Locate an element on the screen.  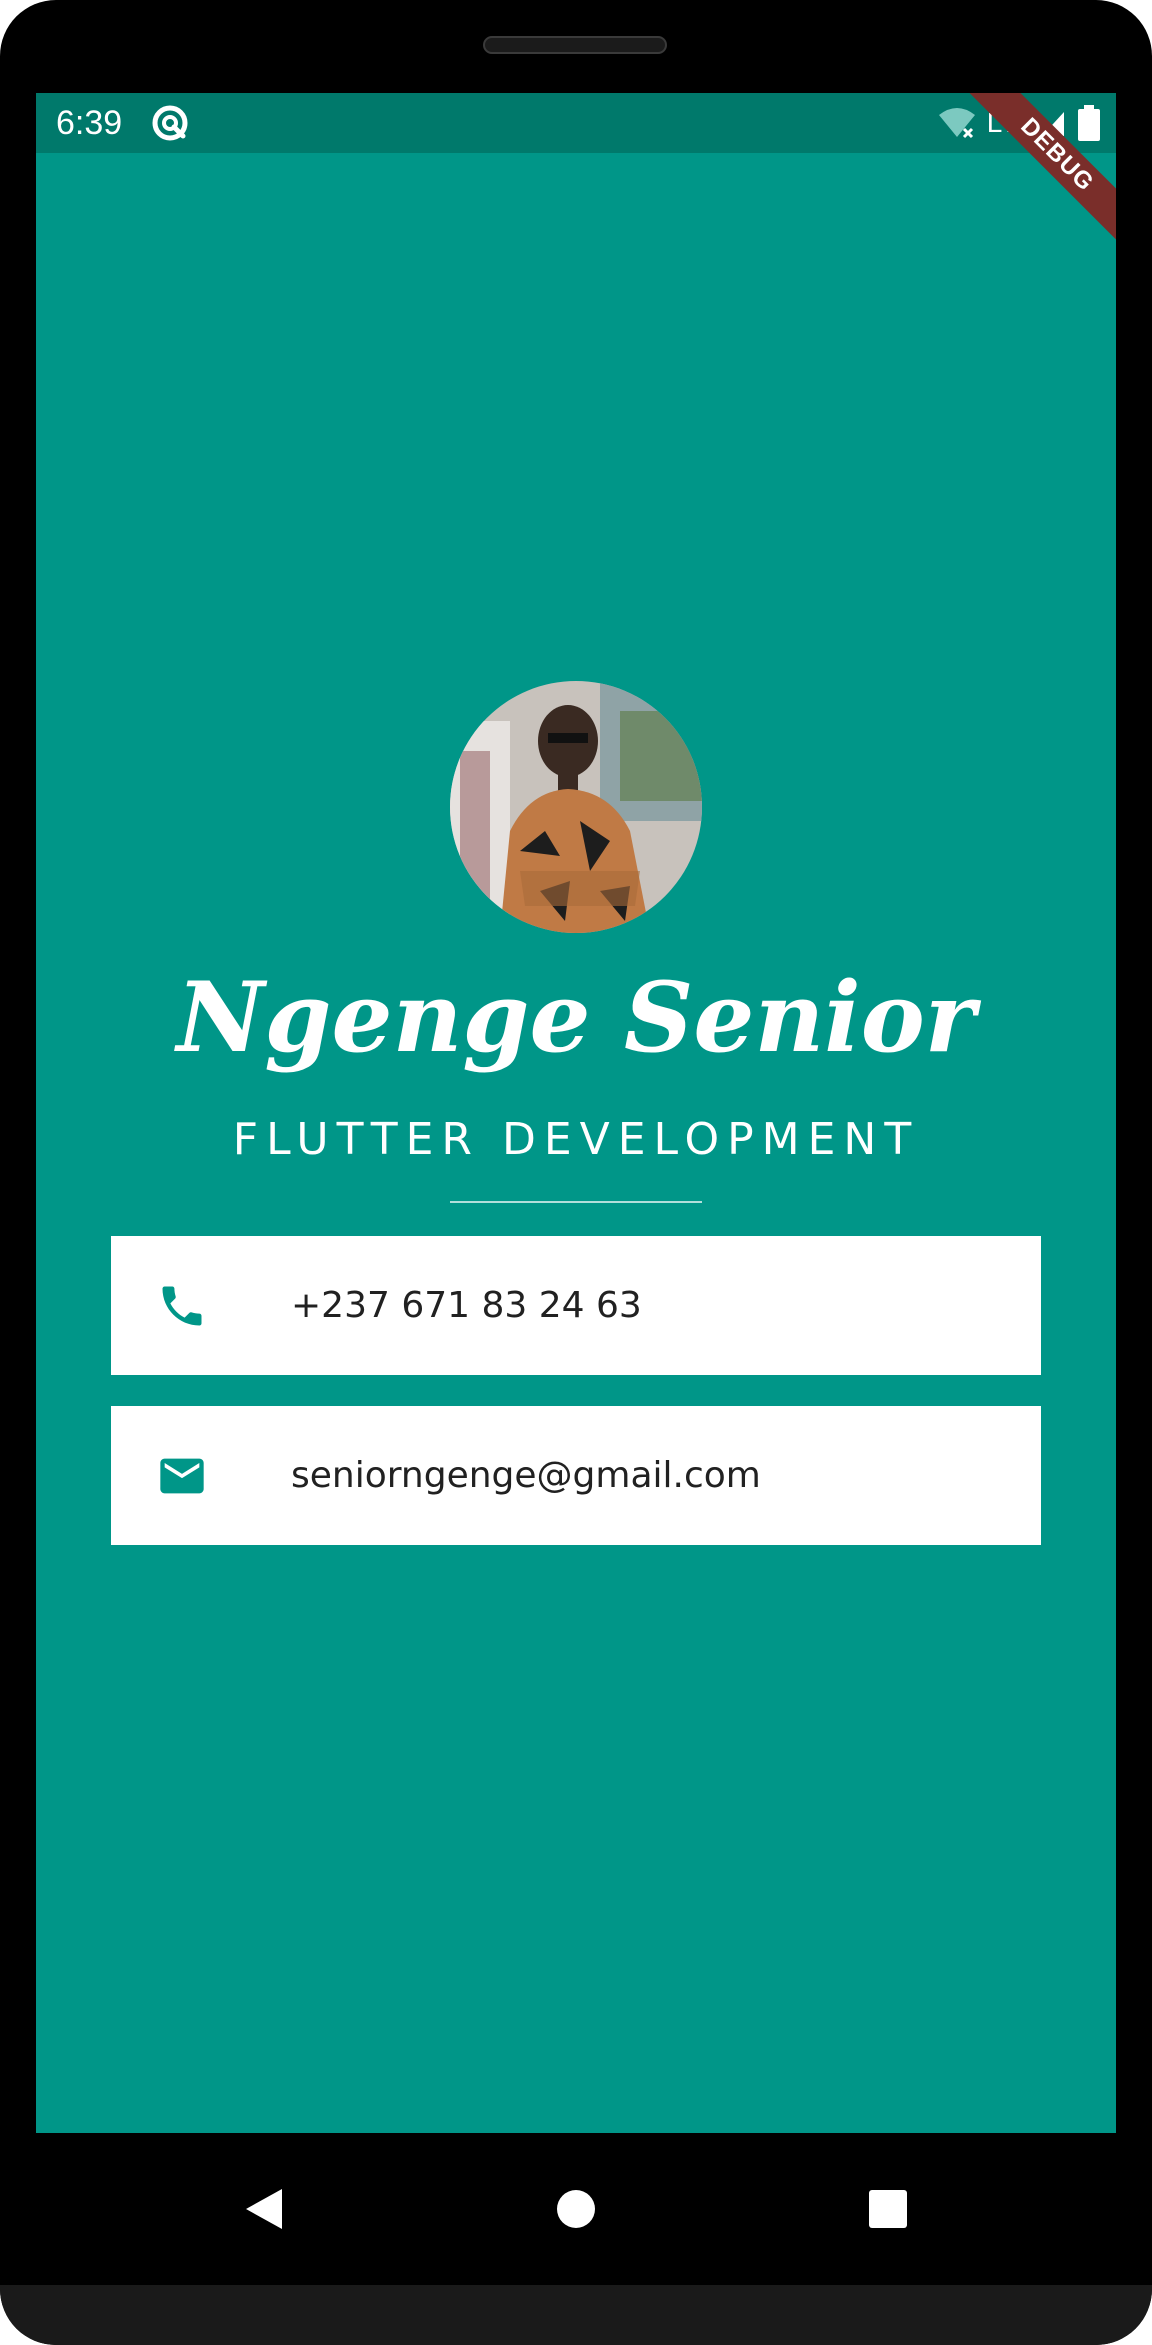
navigation-bar is located at coordinates (576, 2209).